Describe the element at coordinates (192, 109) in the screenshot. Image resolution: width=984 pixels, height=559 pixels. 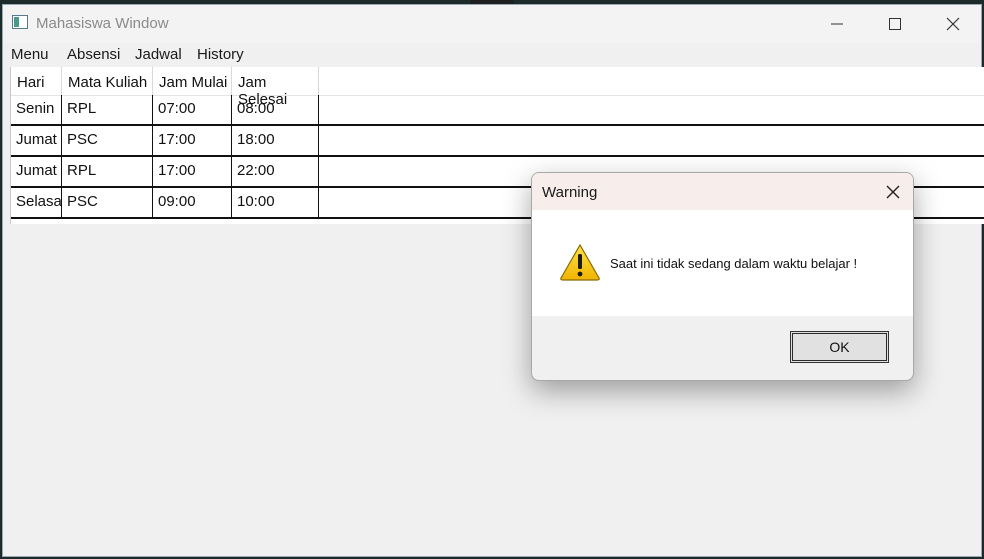
I see `cell-jam-mulai: 07:00` at that location.